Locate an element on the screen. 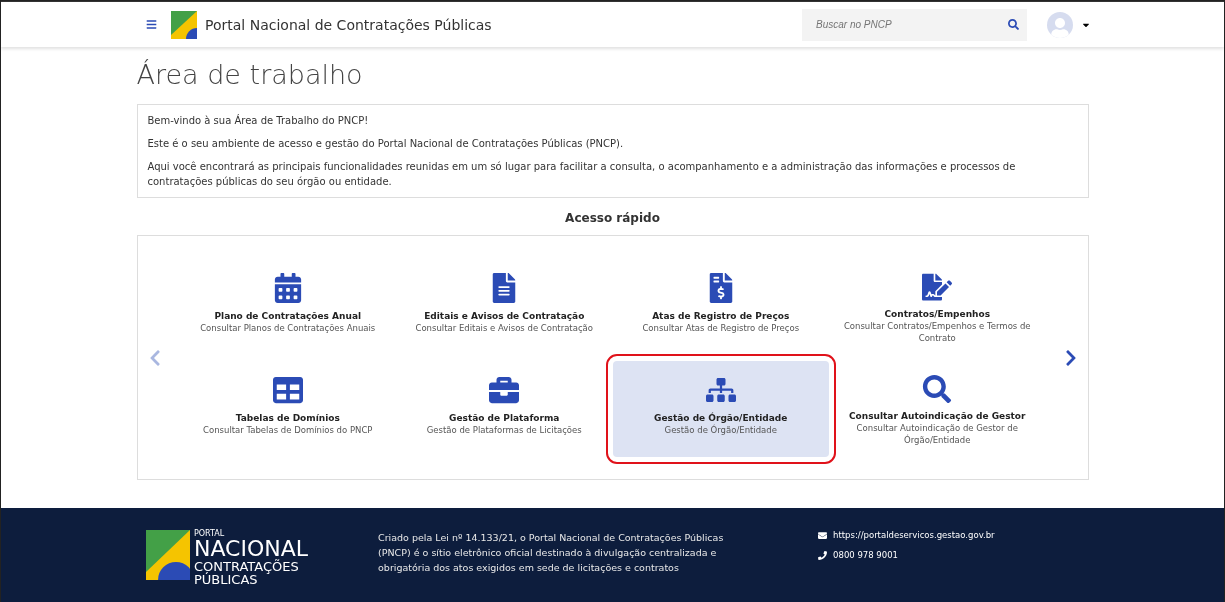 The width and height of the screenshot is (1225, 602). card-title: Gestão de Órgão/Entidade is located at coordinates (721, 417).